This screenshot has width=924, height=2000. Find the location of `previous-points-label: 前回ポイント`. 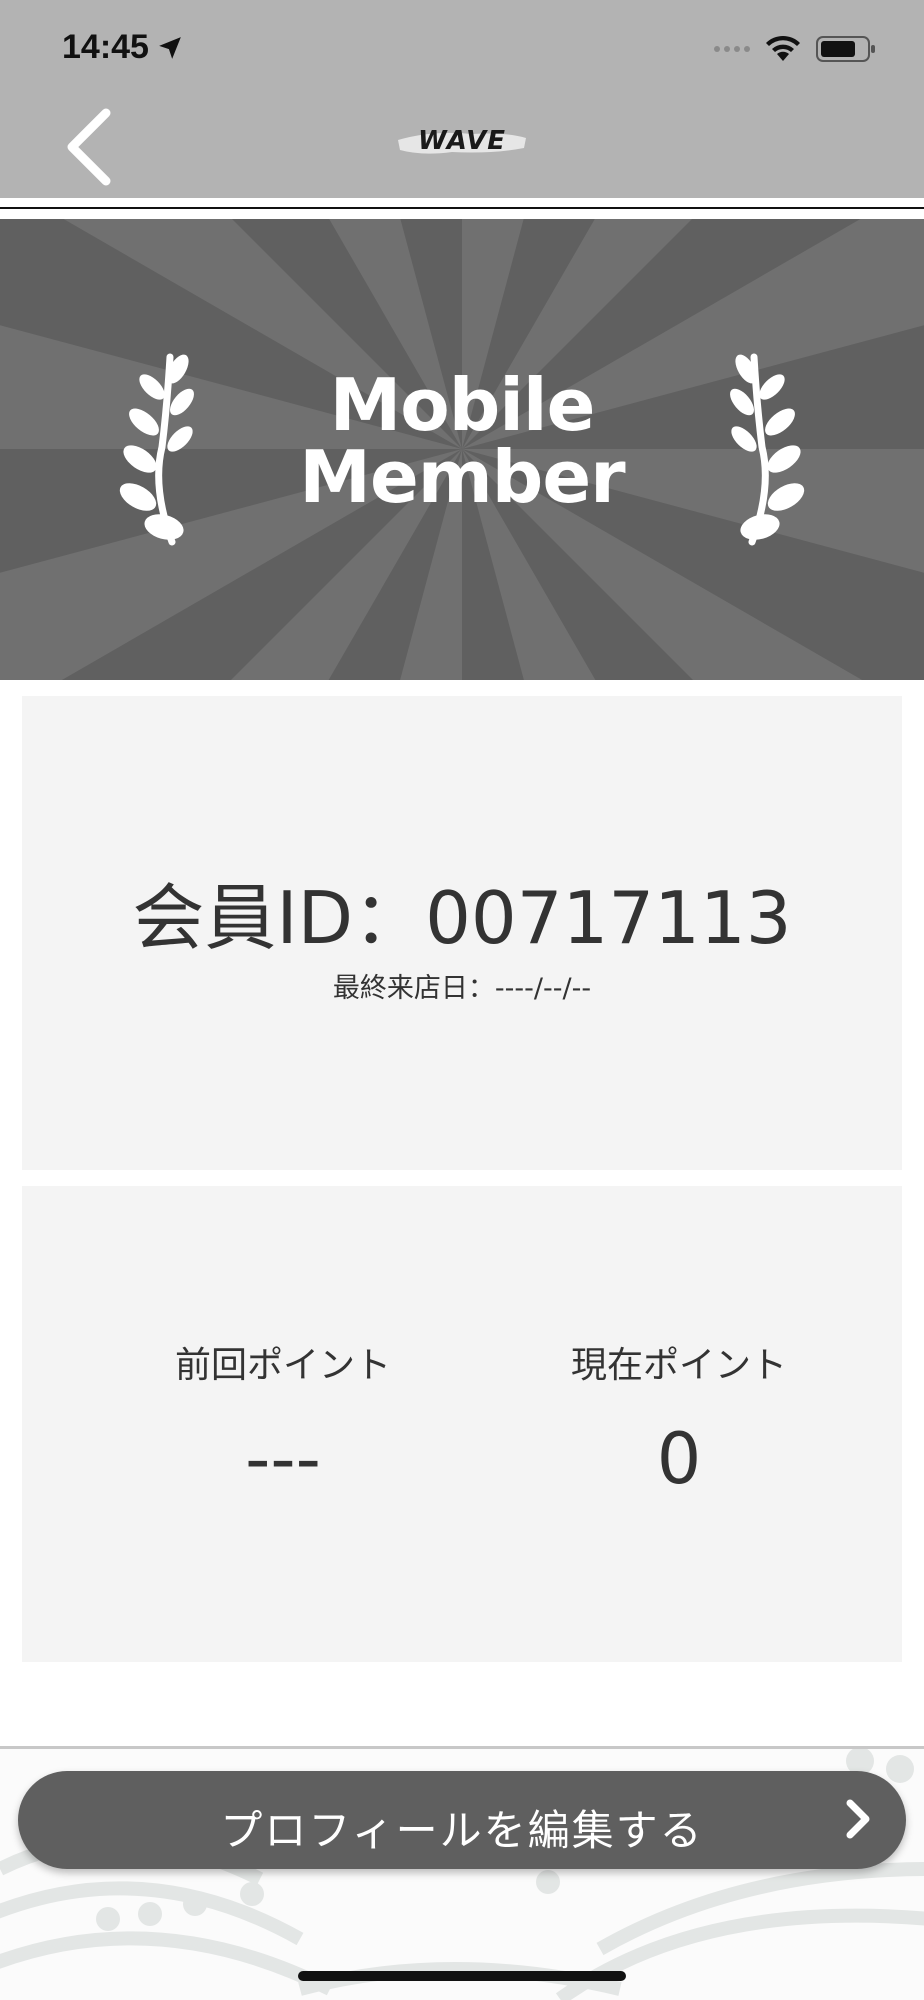

previous-points-label: 前回ポイント is located at coordinates (282, 1365).